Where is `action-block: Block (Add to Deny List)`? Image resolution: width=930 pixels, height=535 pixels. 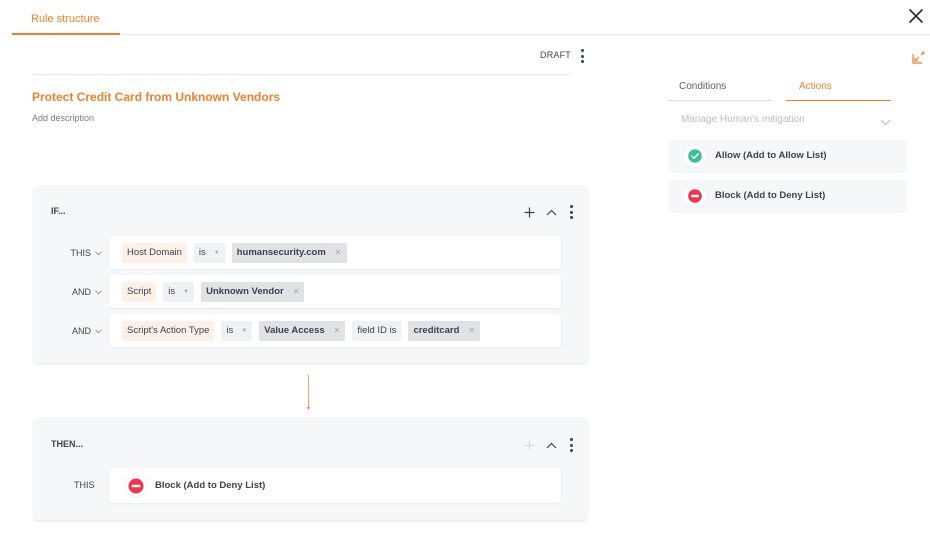 action-block: Block (Add to Deny List) is located at coordinates (787, 195).